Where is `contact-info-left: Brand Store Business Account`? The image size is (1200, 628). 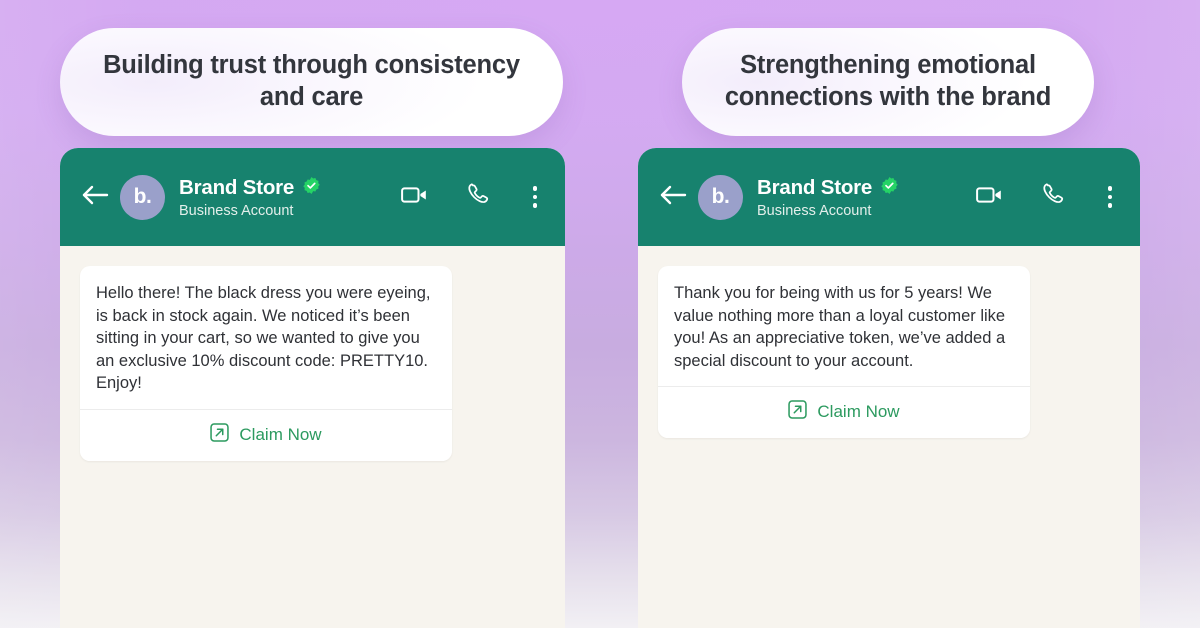 contact-info-left: Brand Store Business Account is located at coordinates (250, 197).